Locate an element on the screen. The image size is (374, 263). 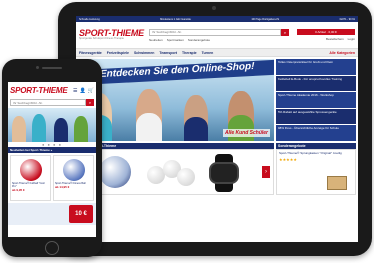
account-links: Bestellschein Login is located at coordinates (340, 39).